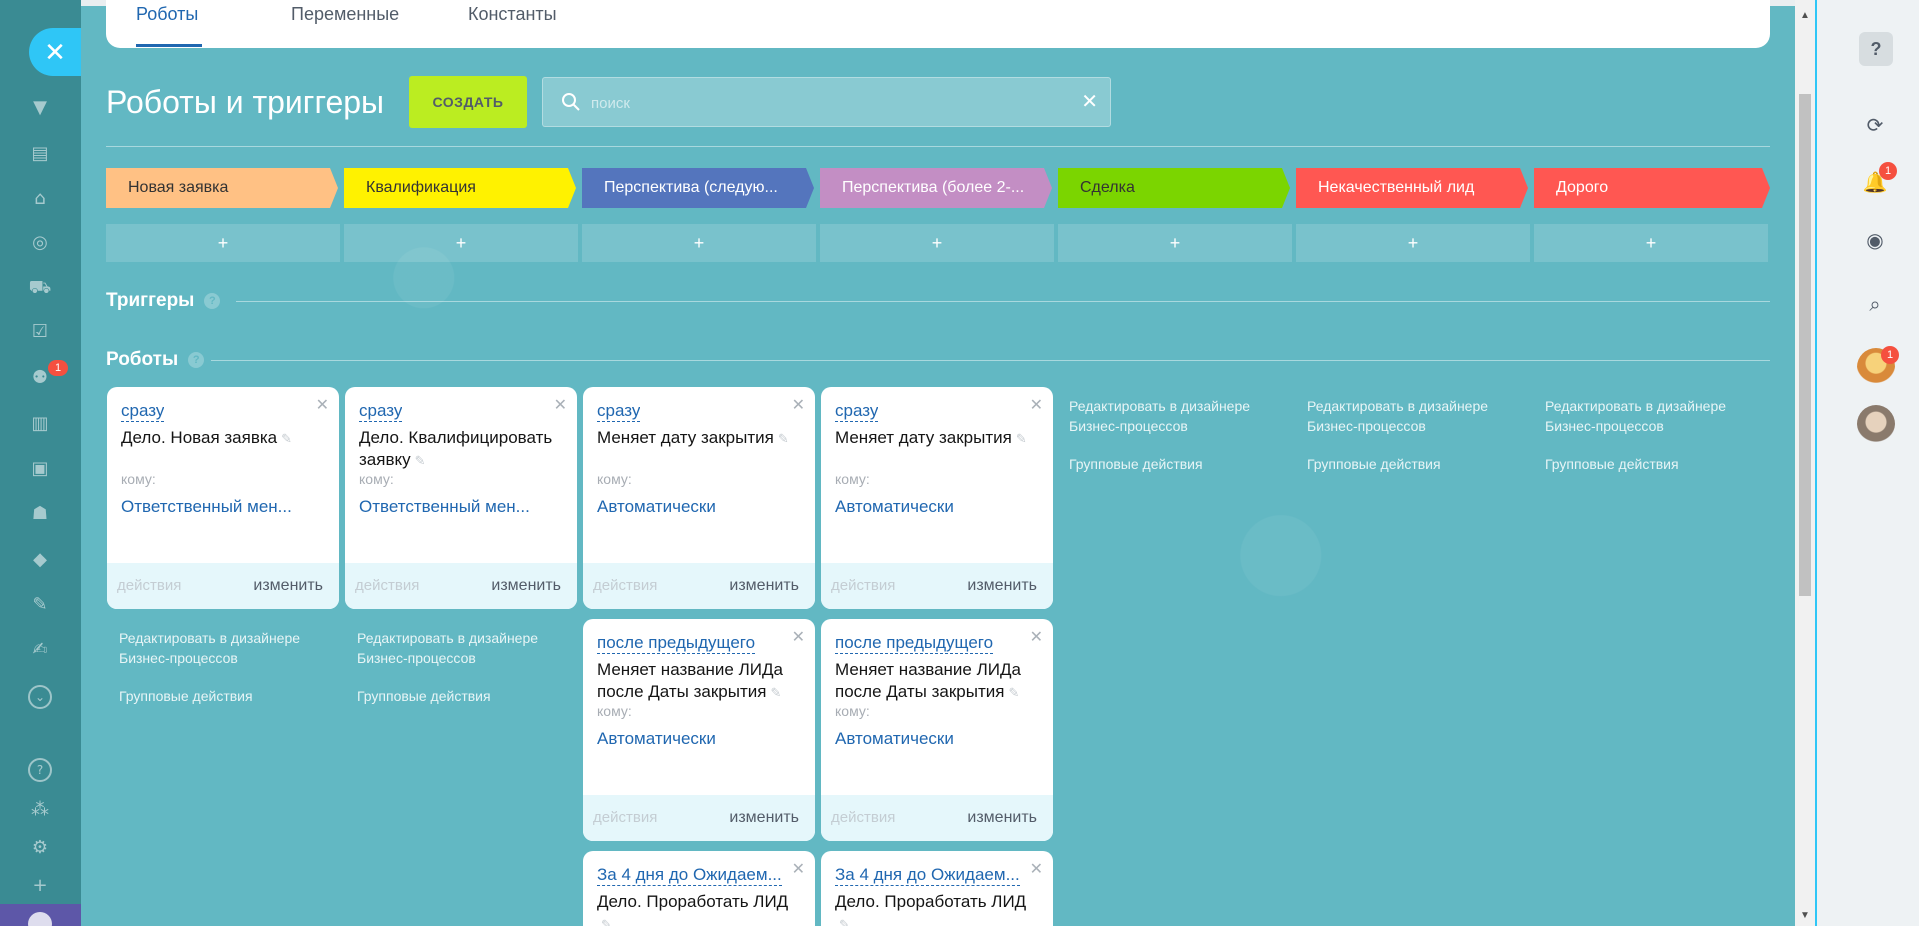 The height and width of the screenshot is (926, 1919). Describe the element at coordinates (821, 103) in the screenshot. I see `search-input` at that location.